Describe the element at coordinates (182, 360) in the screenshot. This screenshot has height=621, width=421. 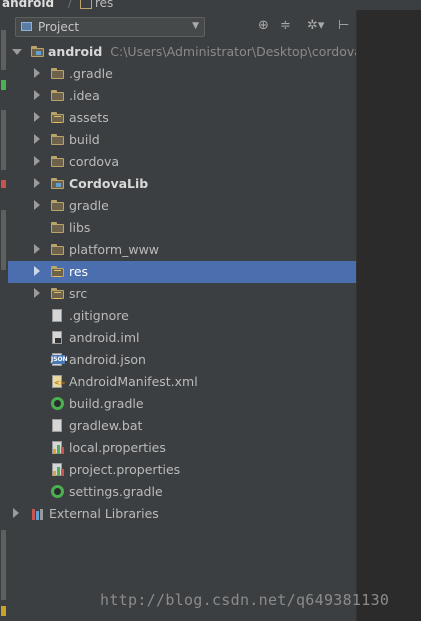
I see `tree-item-android-json: JSON android.json` at that location.